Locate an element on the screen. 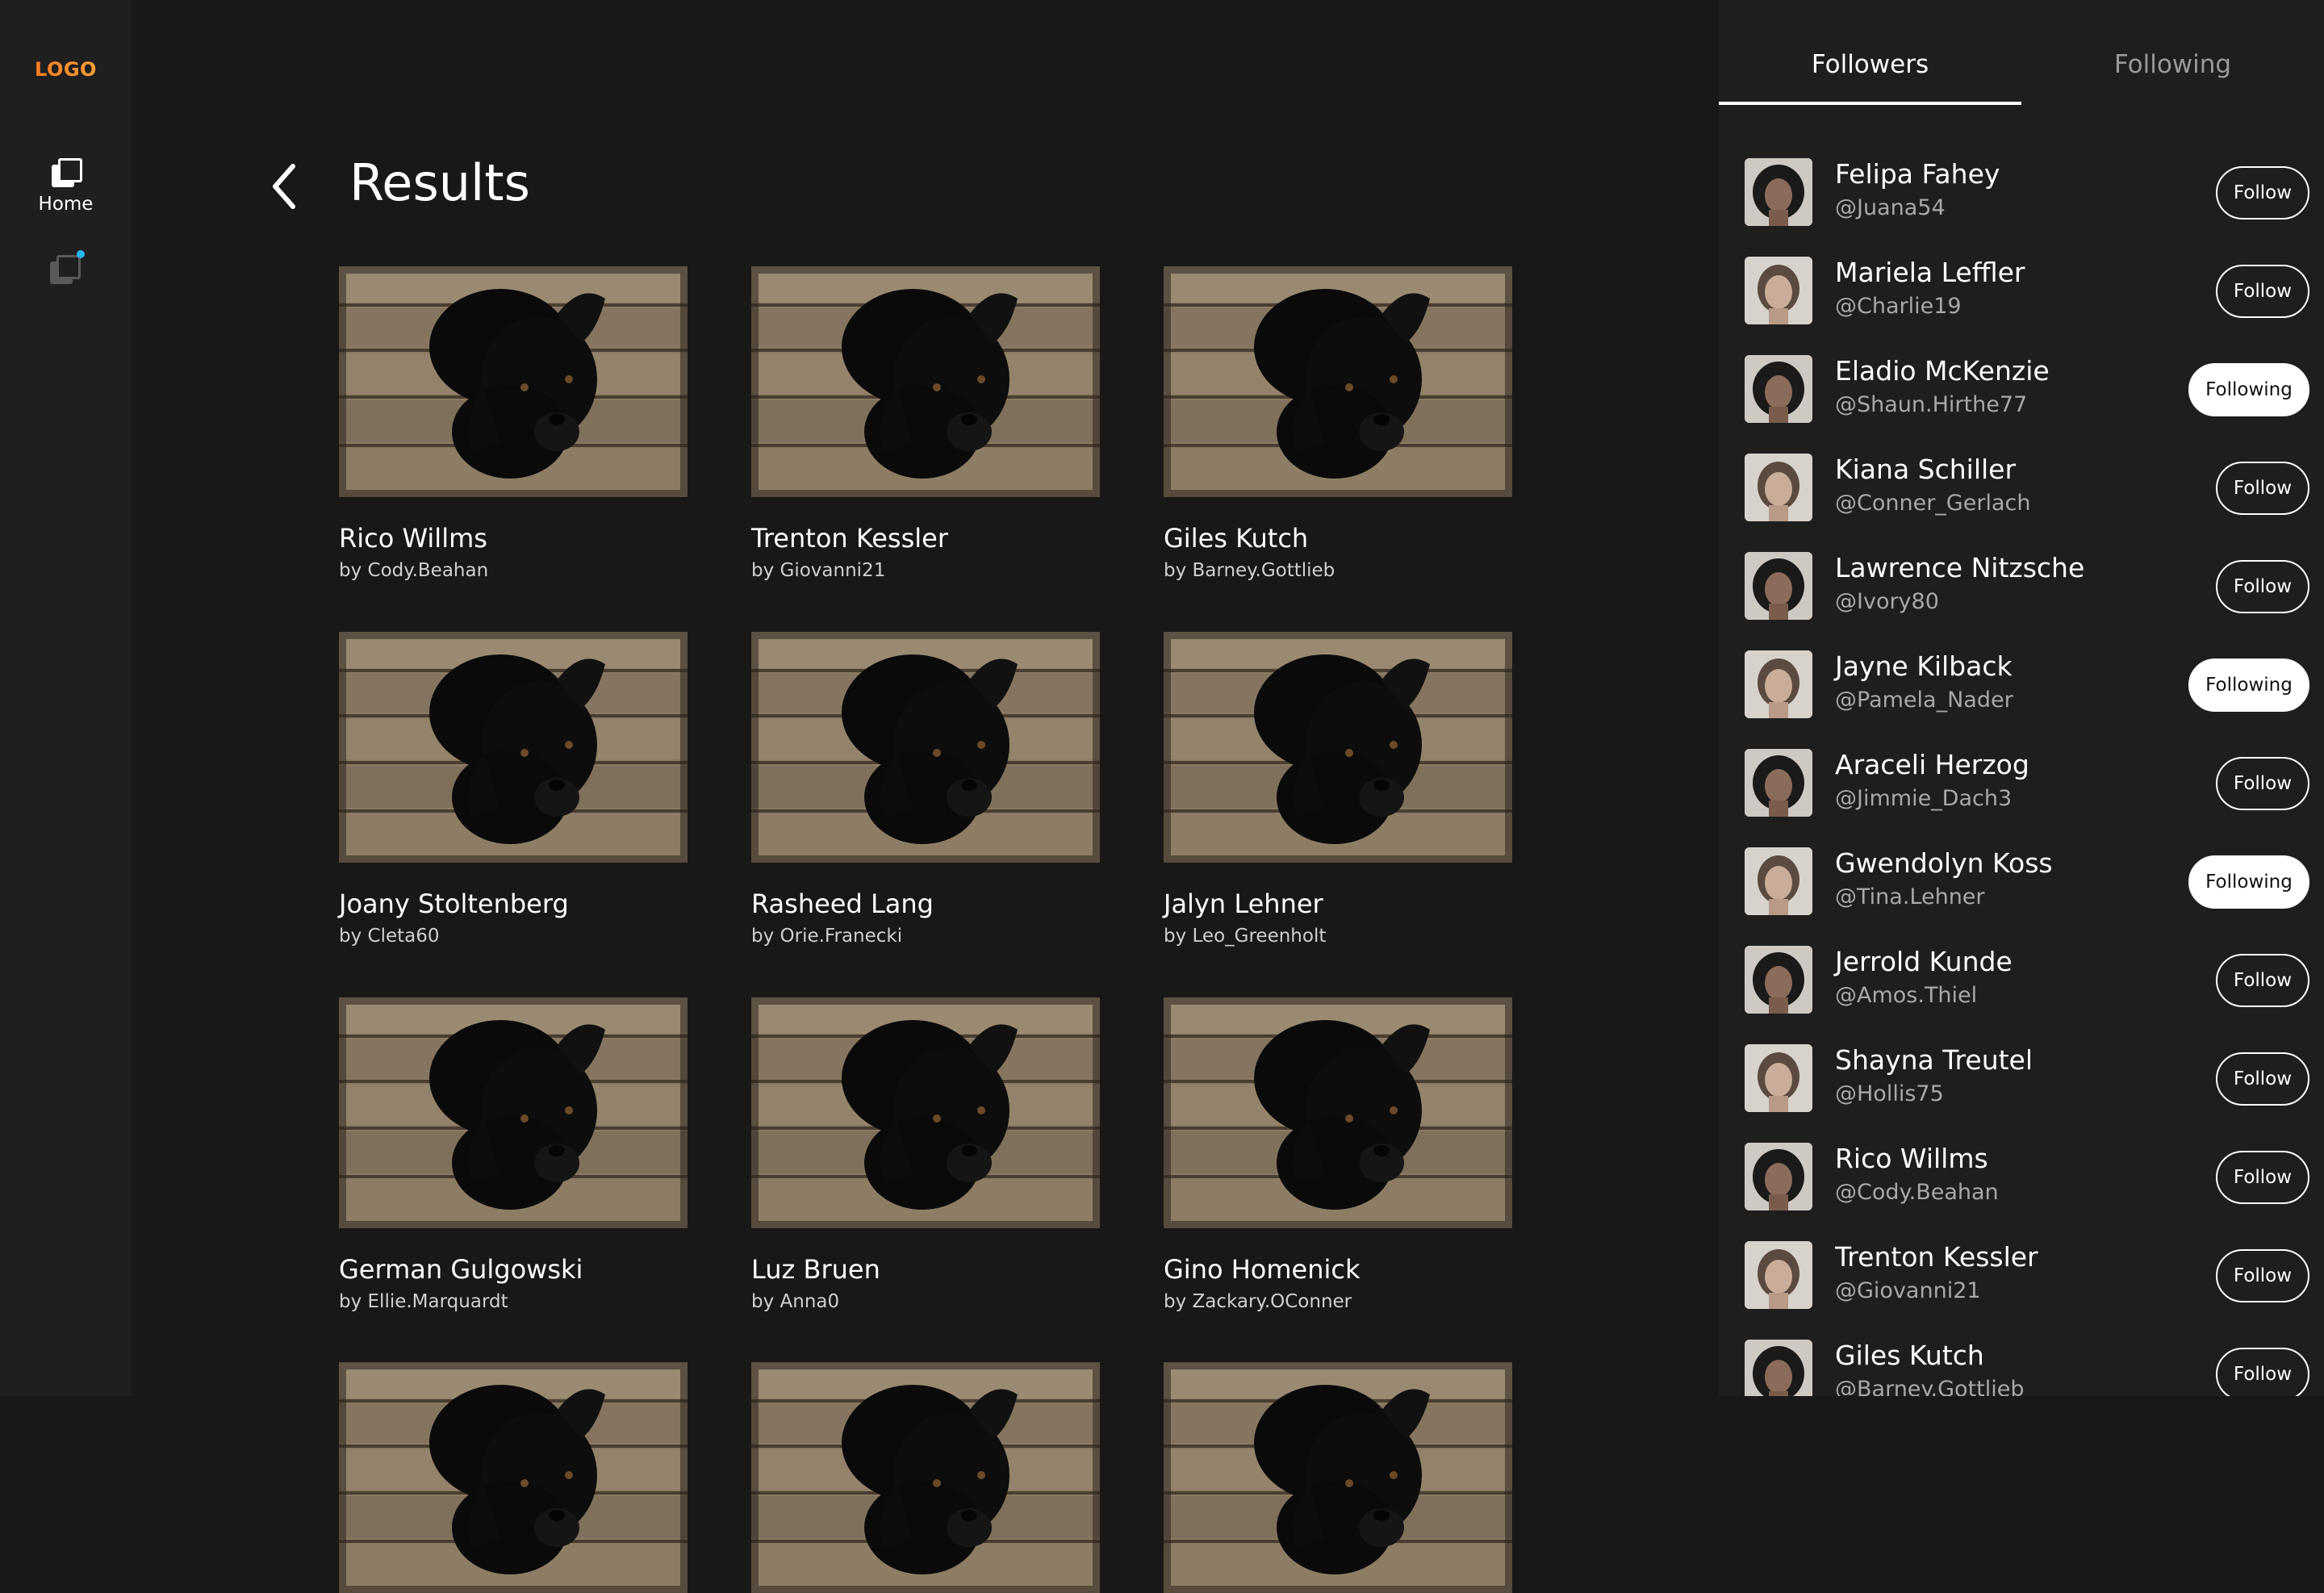 The height and width of the screenshot is (1593, 2324). result-title: Giles Kutch is located at coordinates (1236, 538).